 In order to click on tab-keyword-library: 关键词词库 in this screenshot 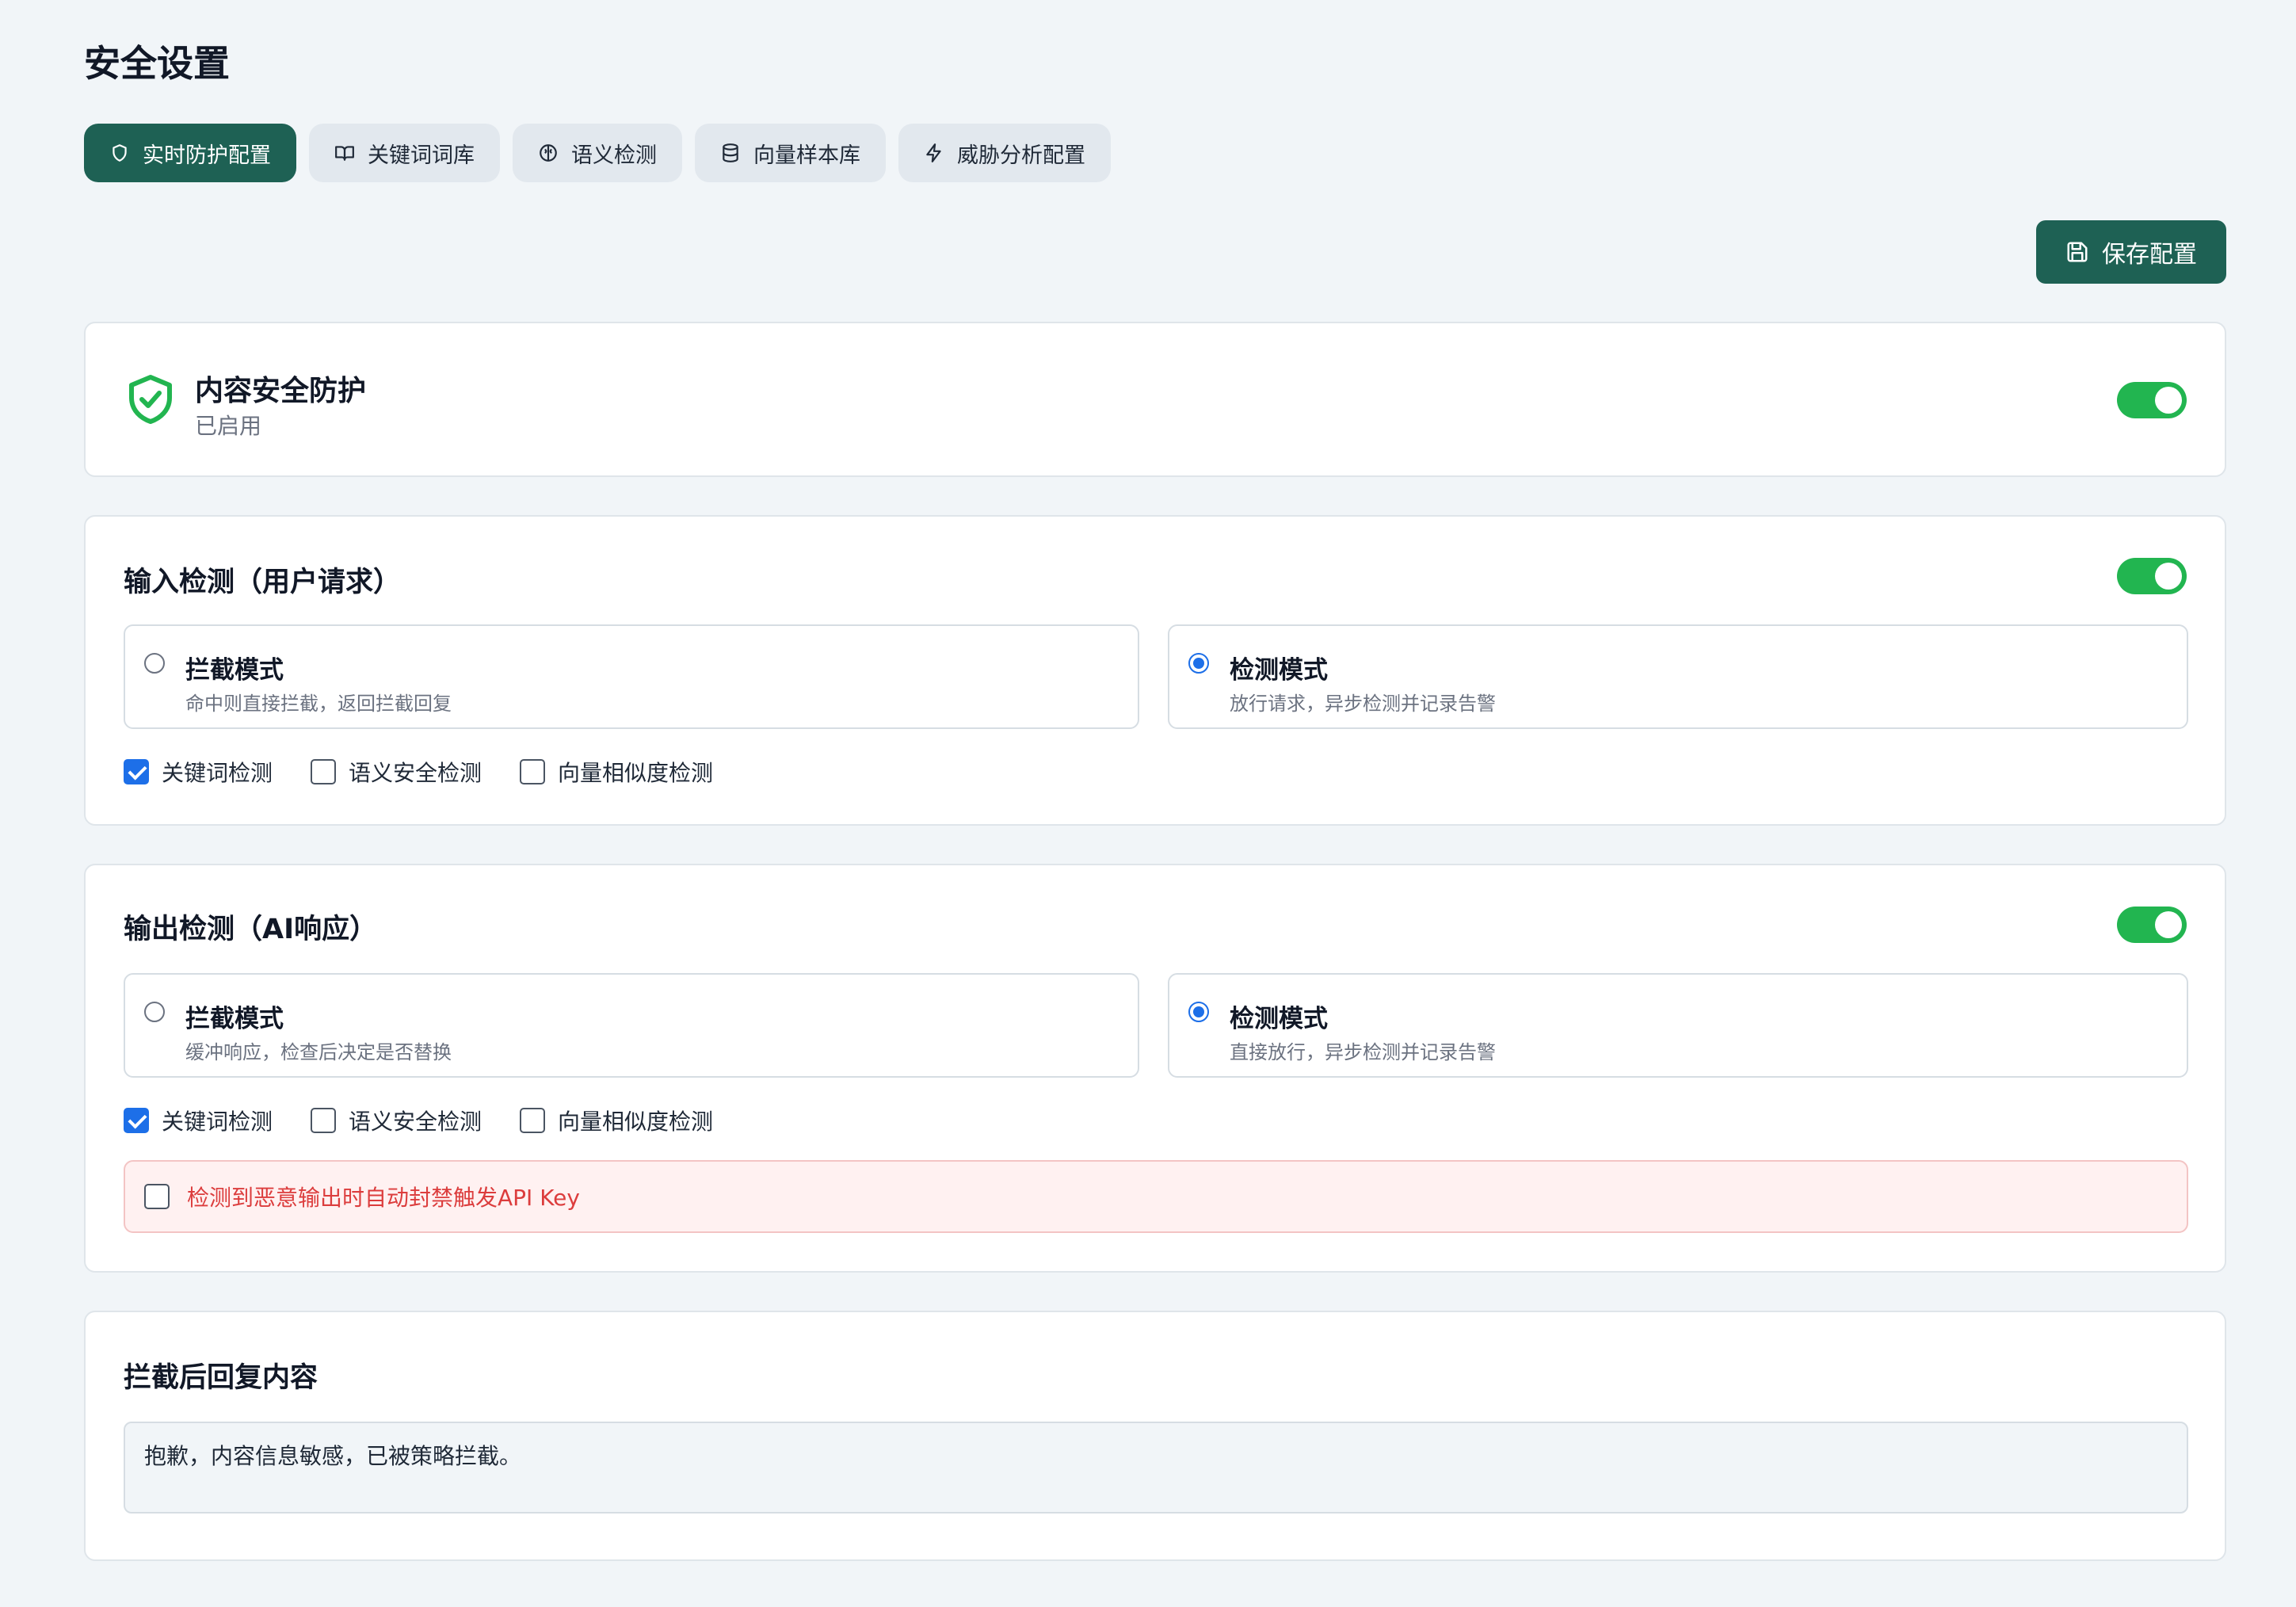, I will do `click(404, 153)`.